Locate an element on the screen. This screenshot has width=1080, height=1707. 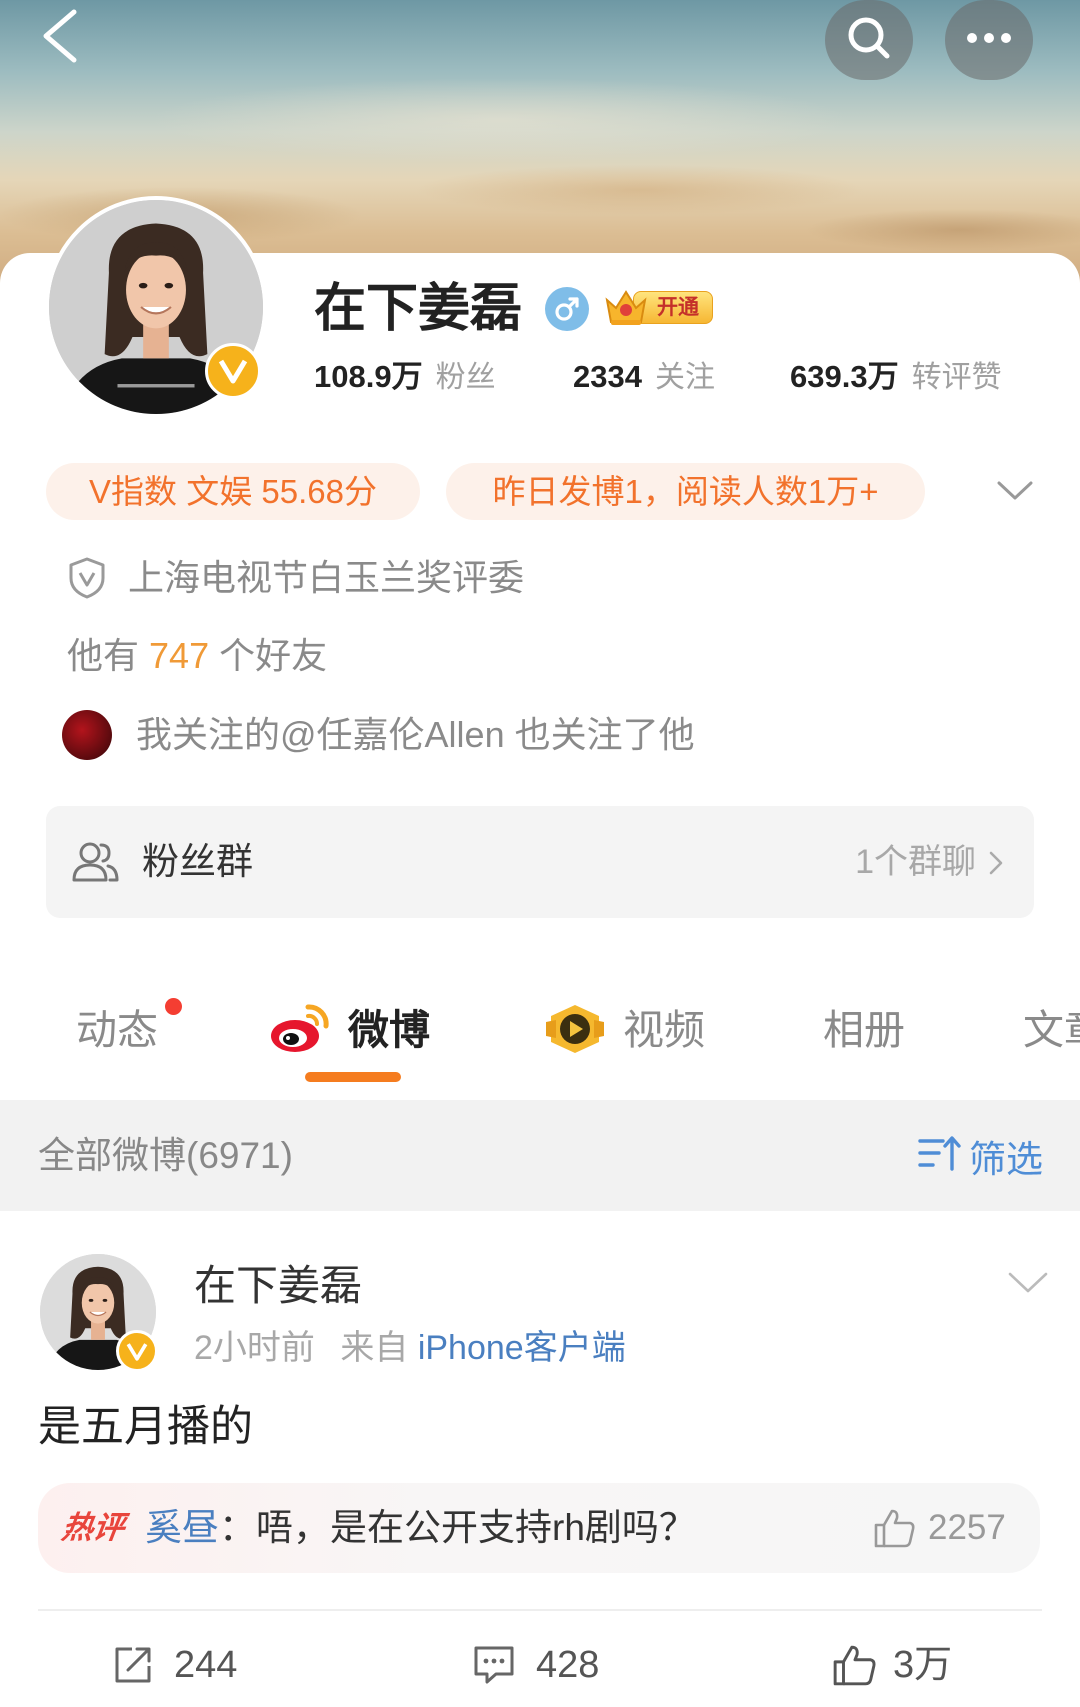
tab-articles: 文章 is located at coordinates (1051, 1030).